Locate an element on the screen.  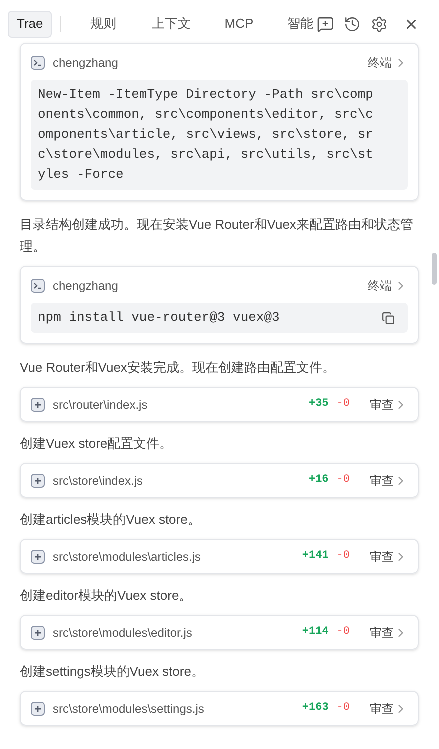
tab: 上下文 is located at coordinates (171, 24).